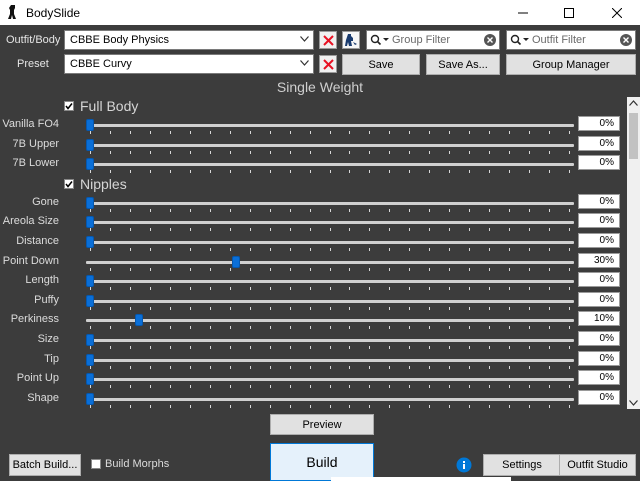  Describe the element at coordinates (101, 106) in the screenshot. I see `category-header: Full Body` at that location.